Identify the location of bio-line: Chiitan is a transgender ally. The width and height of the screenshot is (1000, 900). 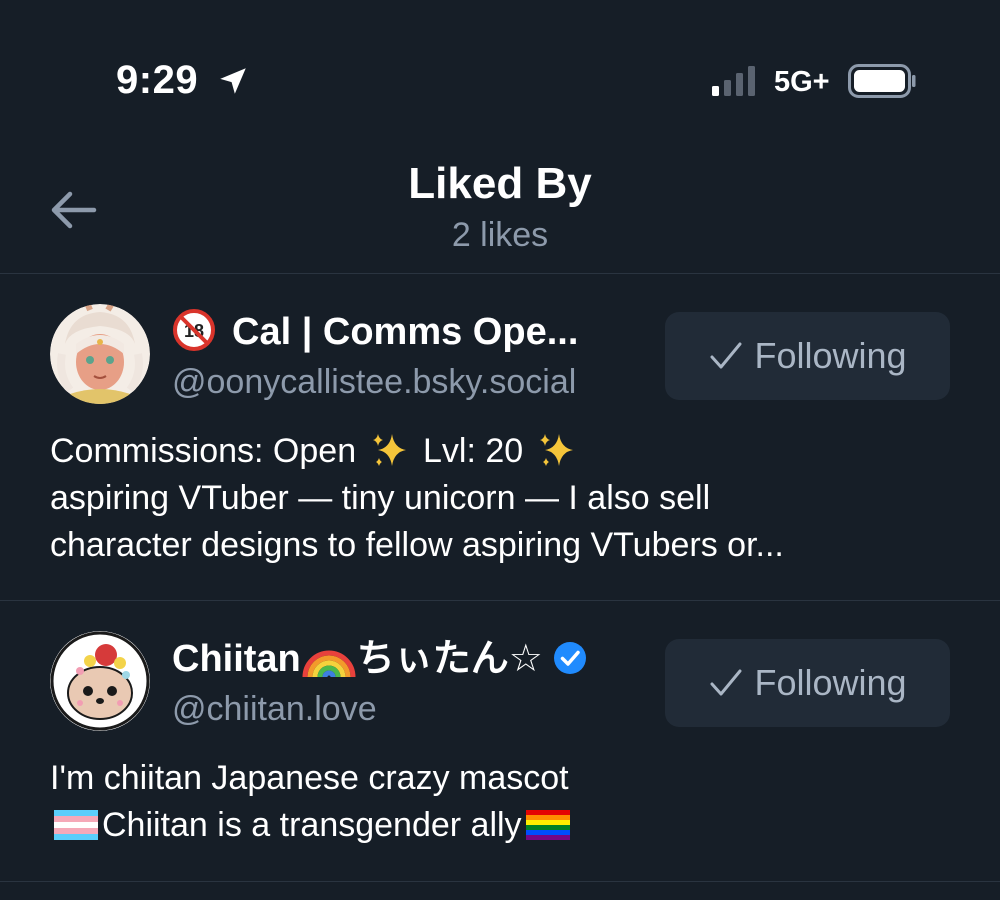
(500, 825).